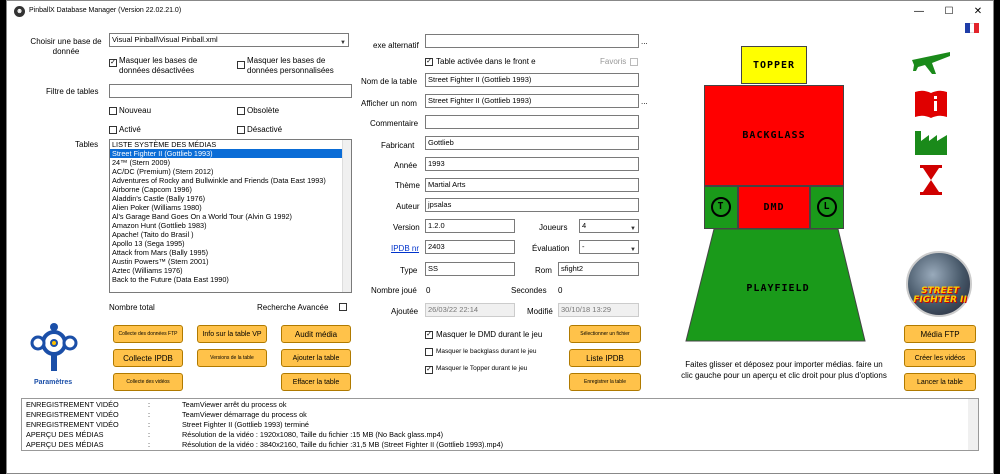 This screenshot has height=474, width=1000. What do you see at coordinates (226, 162) in the screenshot?
I see `table-list-item: 24™ (Stern 2009)` at bounding box center [226, 162].